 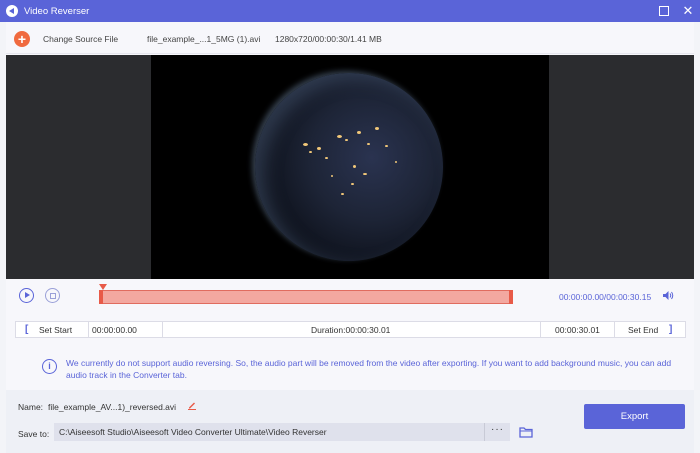 What do you see at coordinates (670, 329) in the screenshot?
I see `set-end-bracket-icon: ]` at bounding box center [670, 329].